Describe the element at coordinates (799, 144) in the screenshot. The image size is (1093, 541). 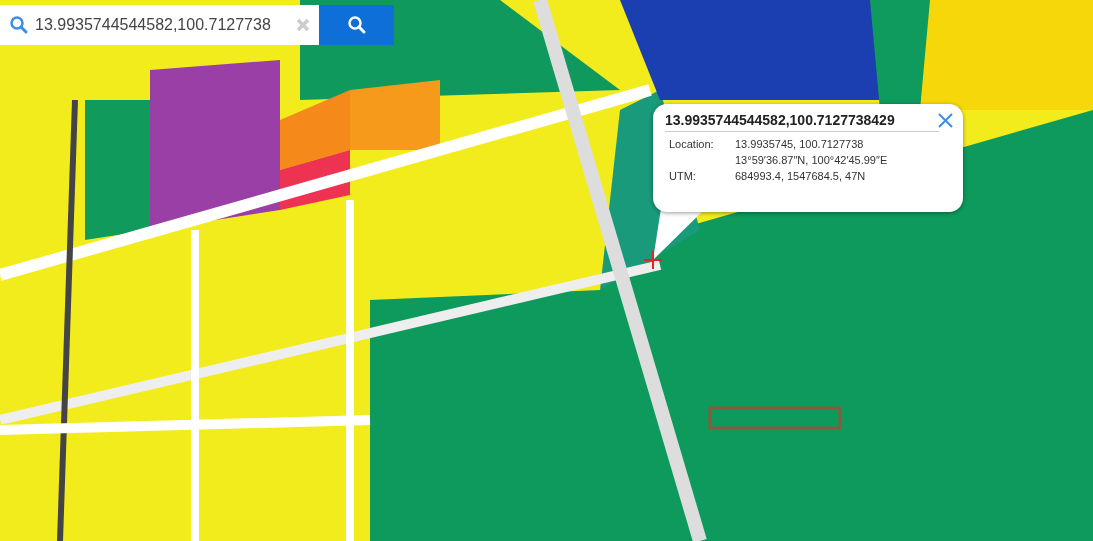
I see `row-value: 13.9935745, 100.7127738` at that location.